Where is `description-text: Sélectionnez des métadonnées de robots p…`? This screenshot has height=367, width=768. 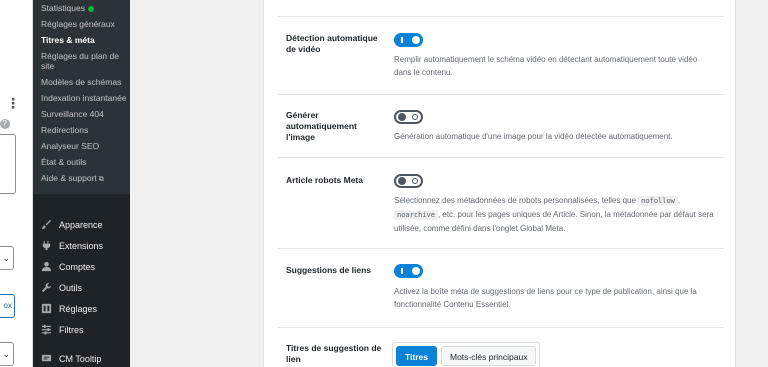
description-text: Sélectionnez des métadonnées de robots p… is located at coordinates (515, 200).